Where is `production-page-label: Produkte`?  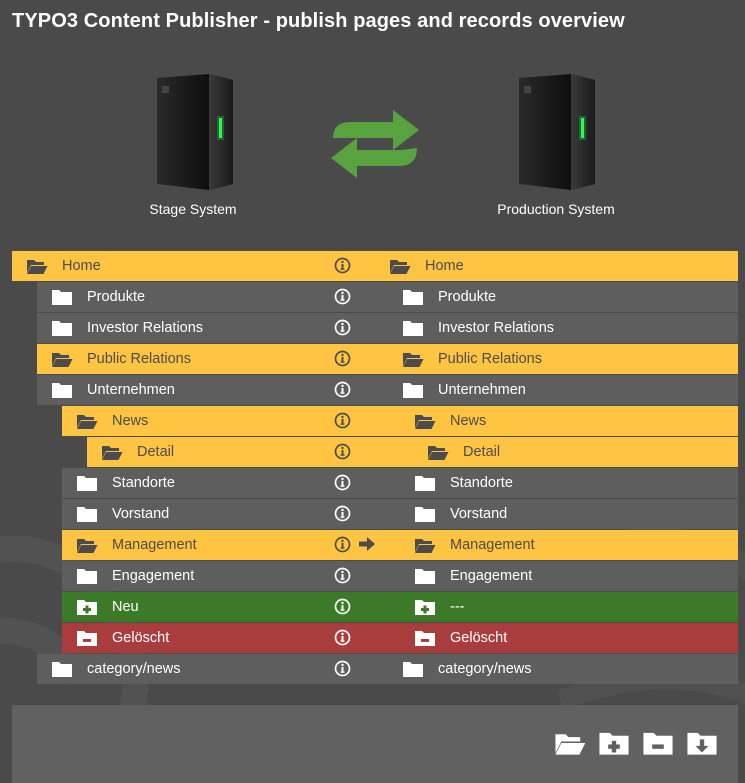
production-page-label: Produkte is located at coordinates (467, 297).